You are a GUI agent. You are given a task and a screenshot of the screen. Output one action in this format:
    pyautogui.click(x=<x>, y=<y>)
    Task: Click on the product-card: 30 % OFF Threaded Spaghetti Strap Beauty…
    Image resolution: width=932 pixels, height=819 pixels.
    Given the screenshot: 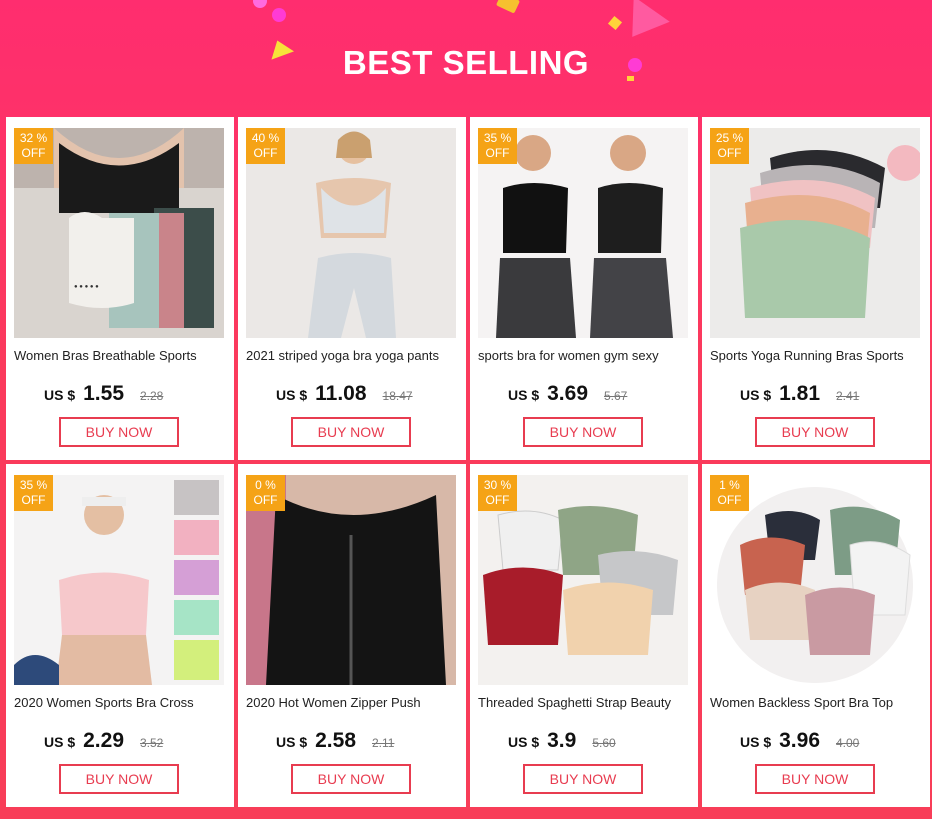 What is the action you would take?
    pyautogui.click(x=584, y=635)
    